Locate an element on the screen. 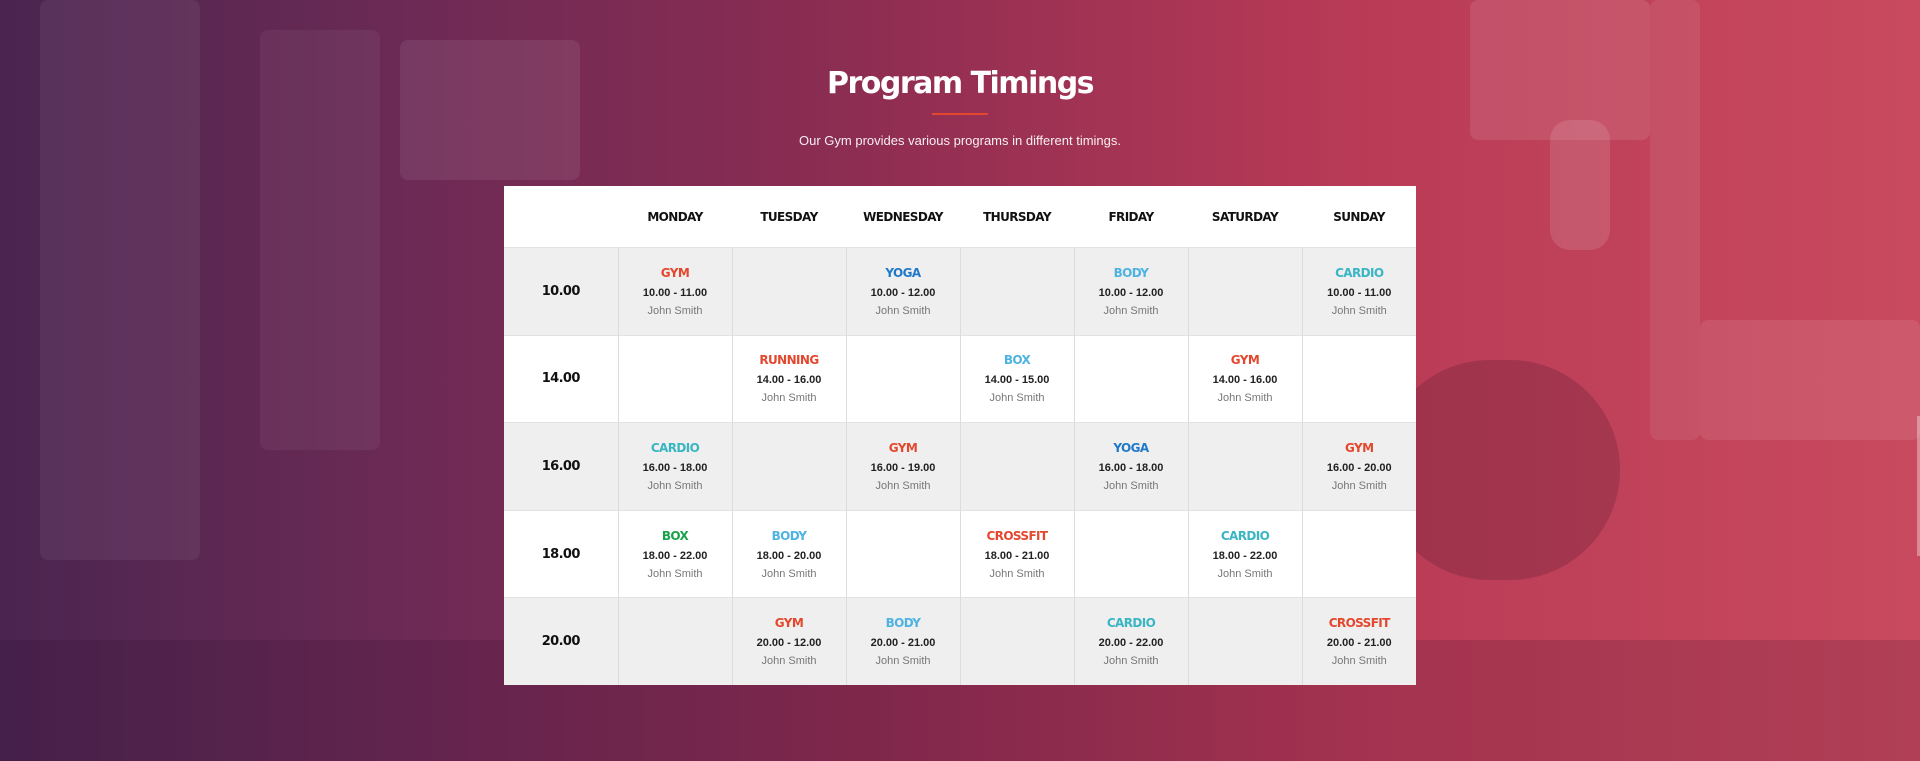  program-cell: BODY 20.00 - 21.00 John Smith is located at coordinates (902, 641).